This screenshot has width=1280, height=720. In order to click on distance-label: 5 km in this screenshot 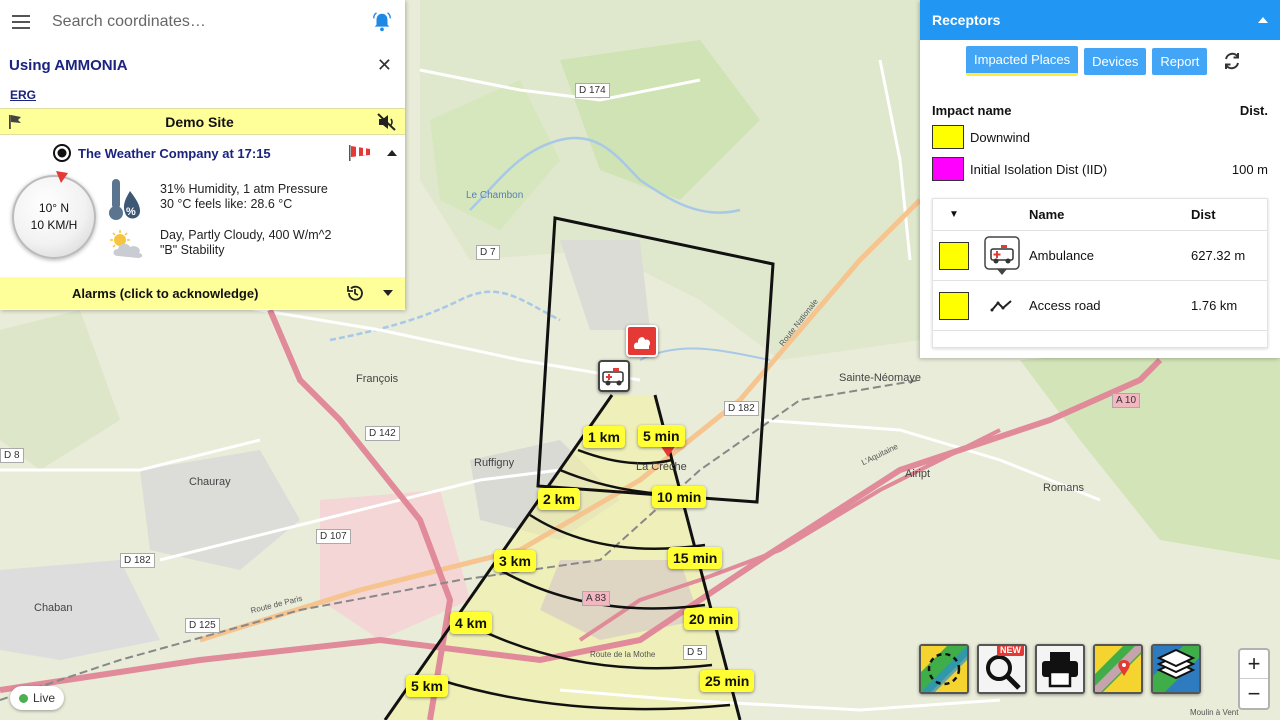, I will do `click(427, 686)`.